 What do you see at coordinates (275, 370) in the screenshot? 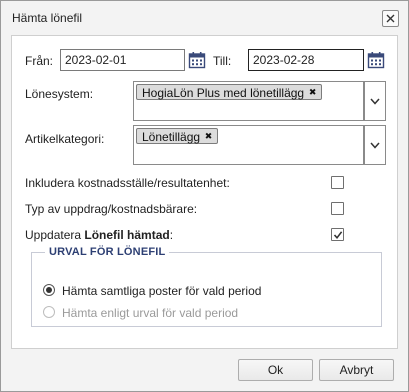
I see `ok-button: Ok` at bounding box center [275, 370].